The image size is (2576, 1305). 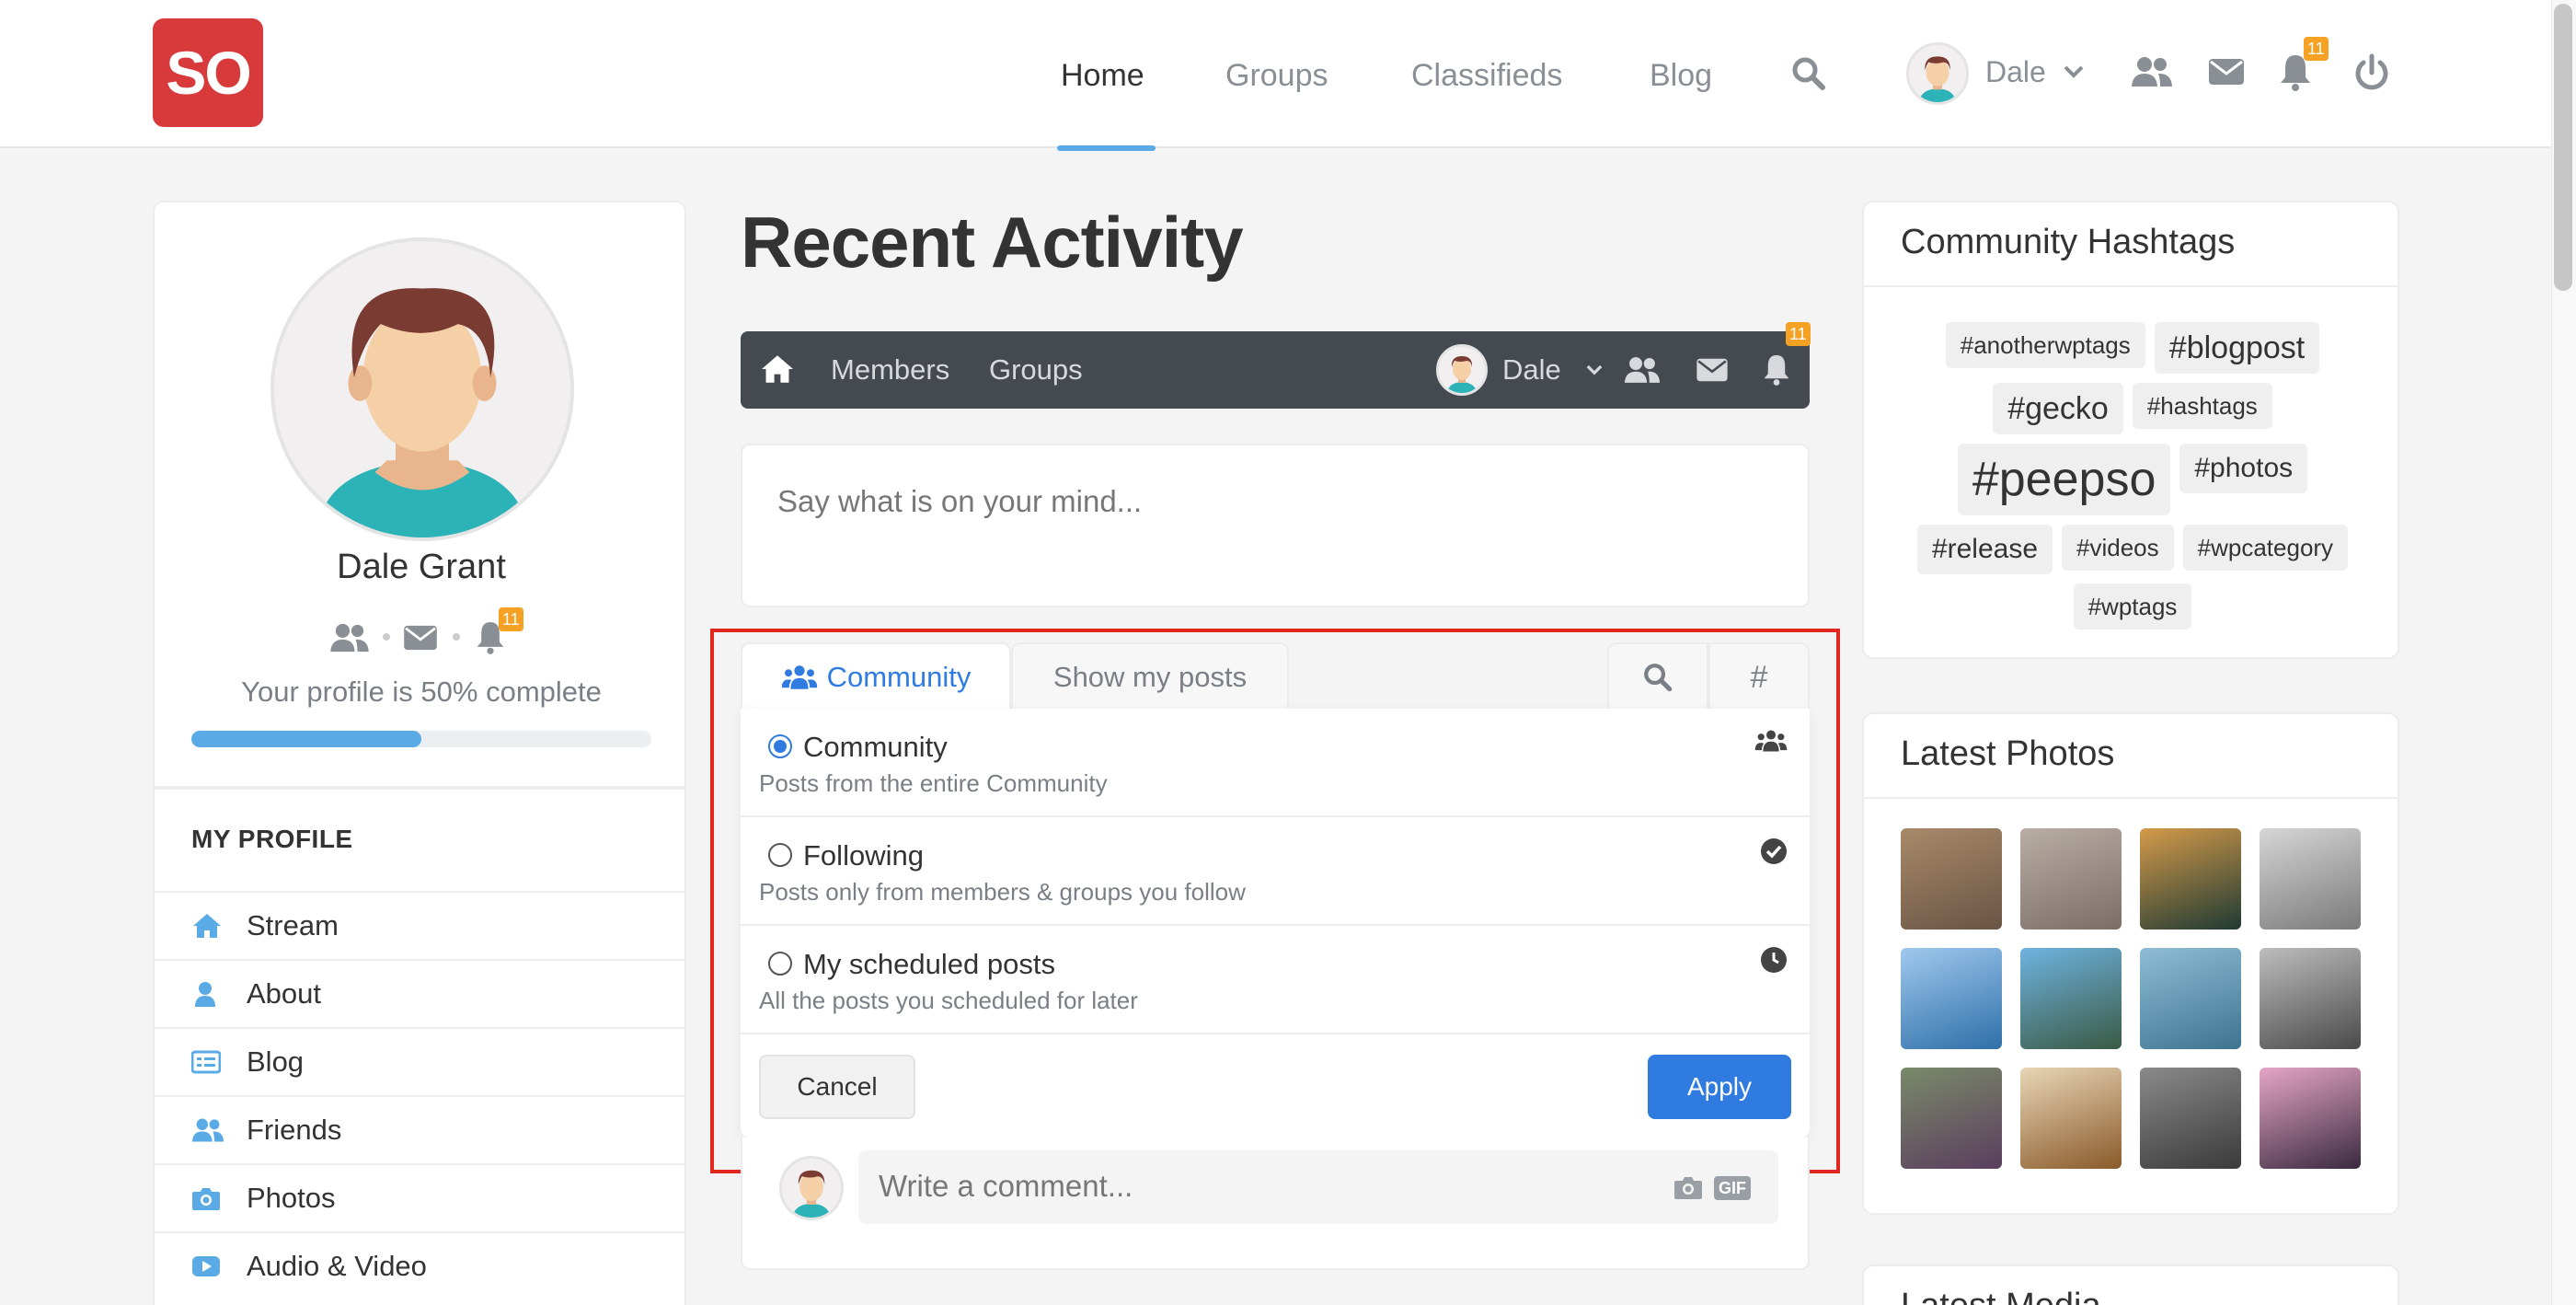 I want to click on photo-thumbnail-bw-grass, so click(x=2190, y=1118).